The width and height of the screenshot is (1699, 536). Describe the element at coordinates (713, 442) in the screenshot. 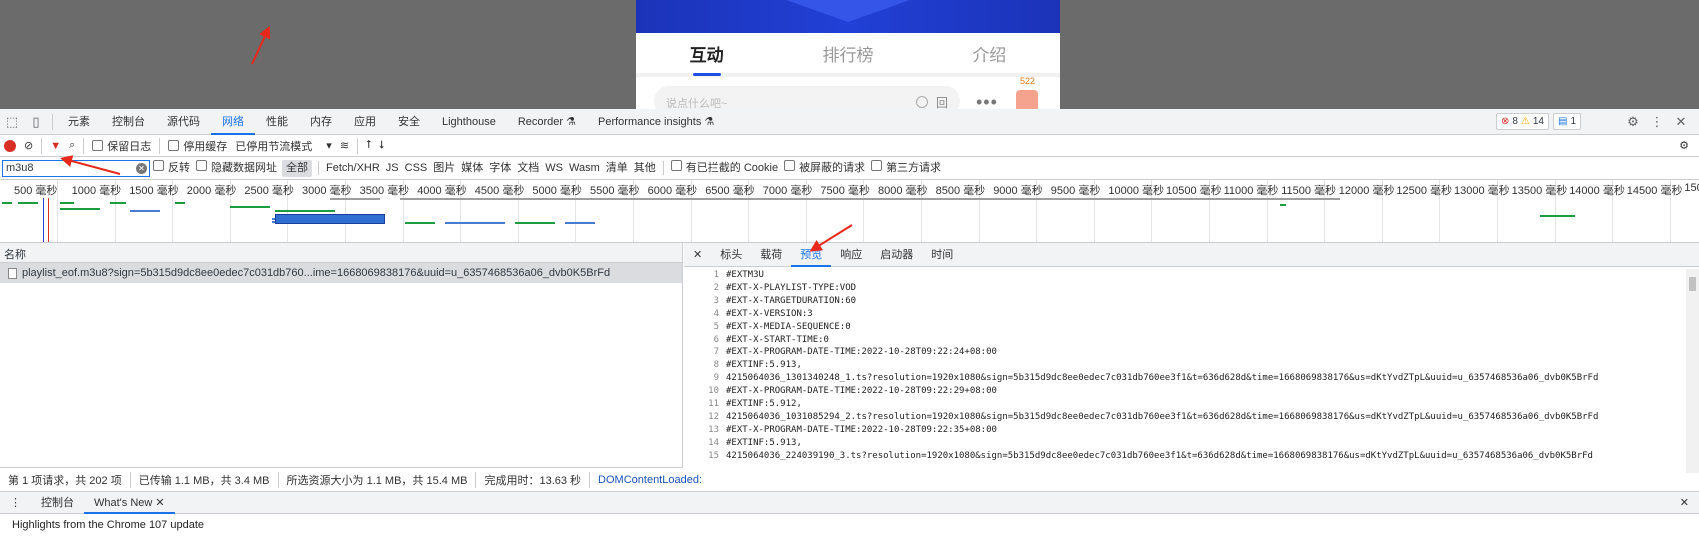

I see `line-number: 14` at that location.